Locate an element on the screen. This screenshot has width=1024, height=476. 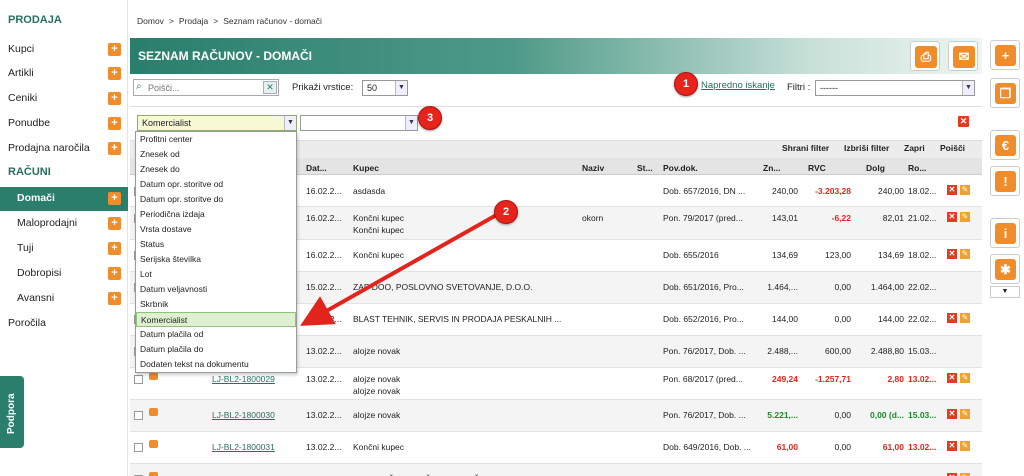
column-header-kupec: Kupec is located at coordinates (366, 168).